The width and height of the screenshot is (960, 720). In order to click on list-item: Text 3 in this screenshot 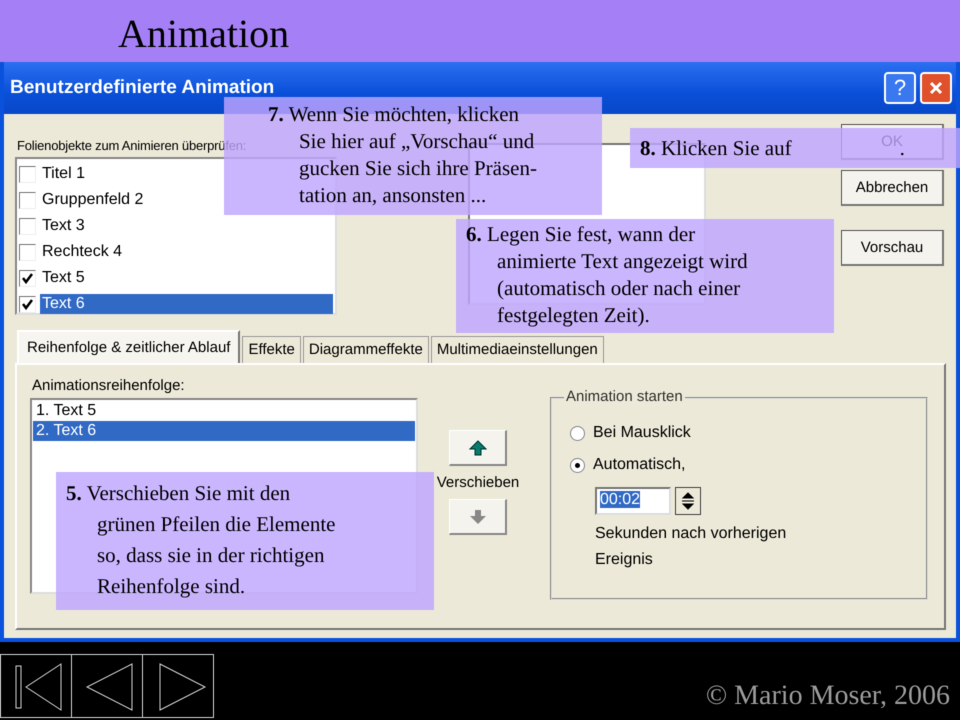, I will do `click(186, 226)`.